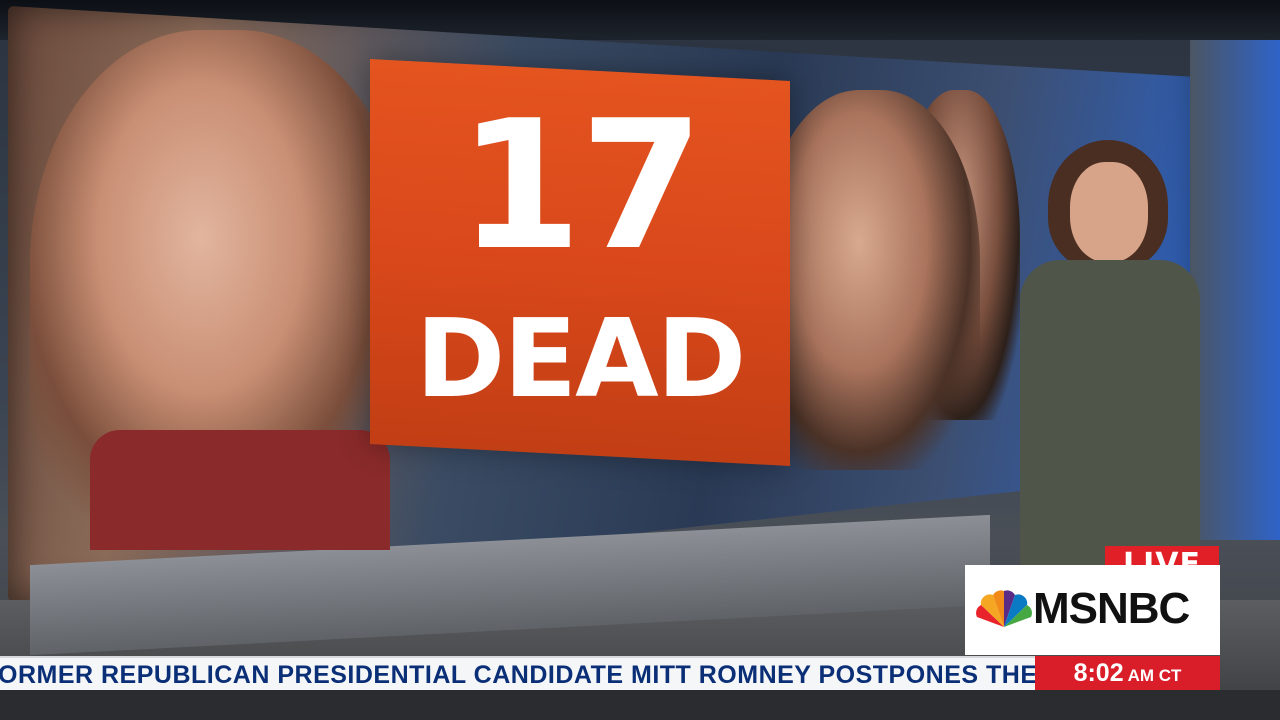 Image resolution: width=1280 pixels, height=720 pixels. What do you see at coordinates (1111, 608) in the screenshot?
I see `network-logo-text: MSNBC` at bounding box center [1111, 608].